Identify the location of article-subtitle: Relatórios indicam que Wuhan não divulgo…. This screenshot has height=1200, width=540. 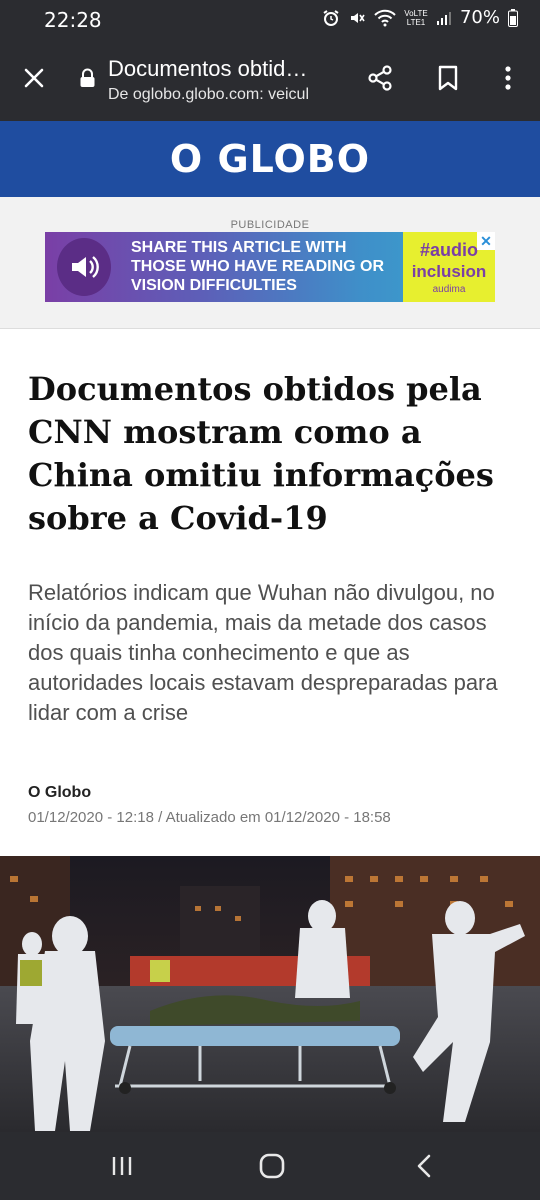
(263, 652).